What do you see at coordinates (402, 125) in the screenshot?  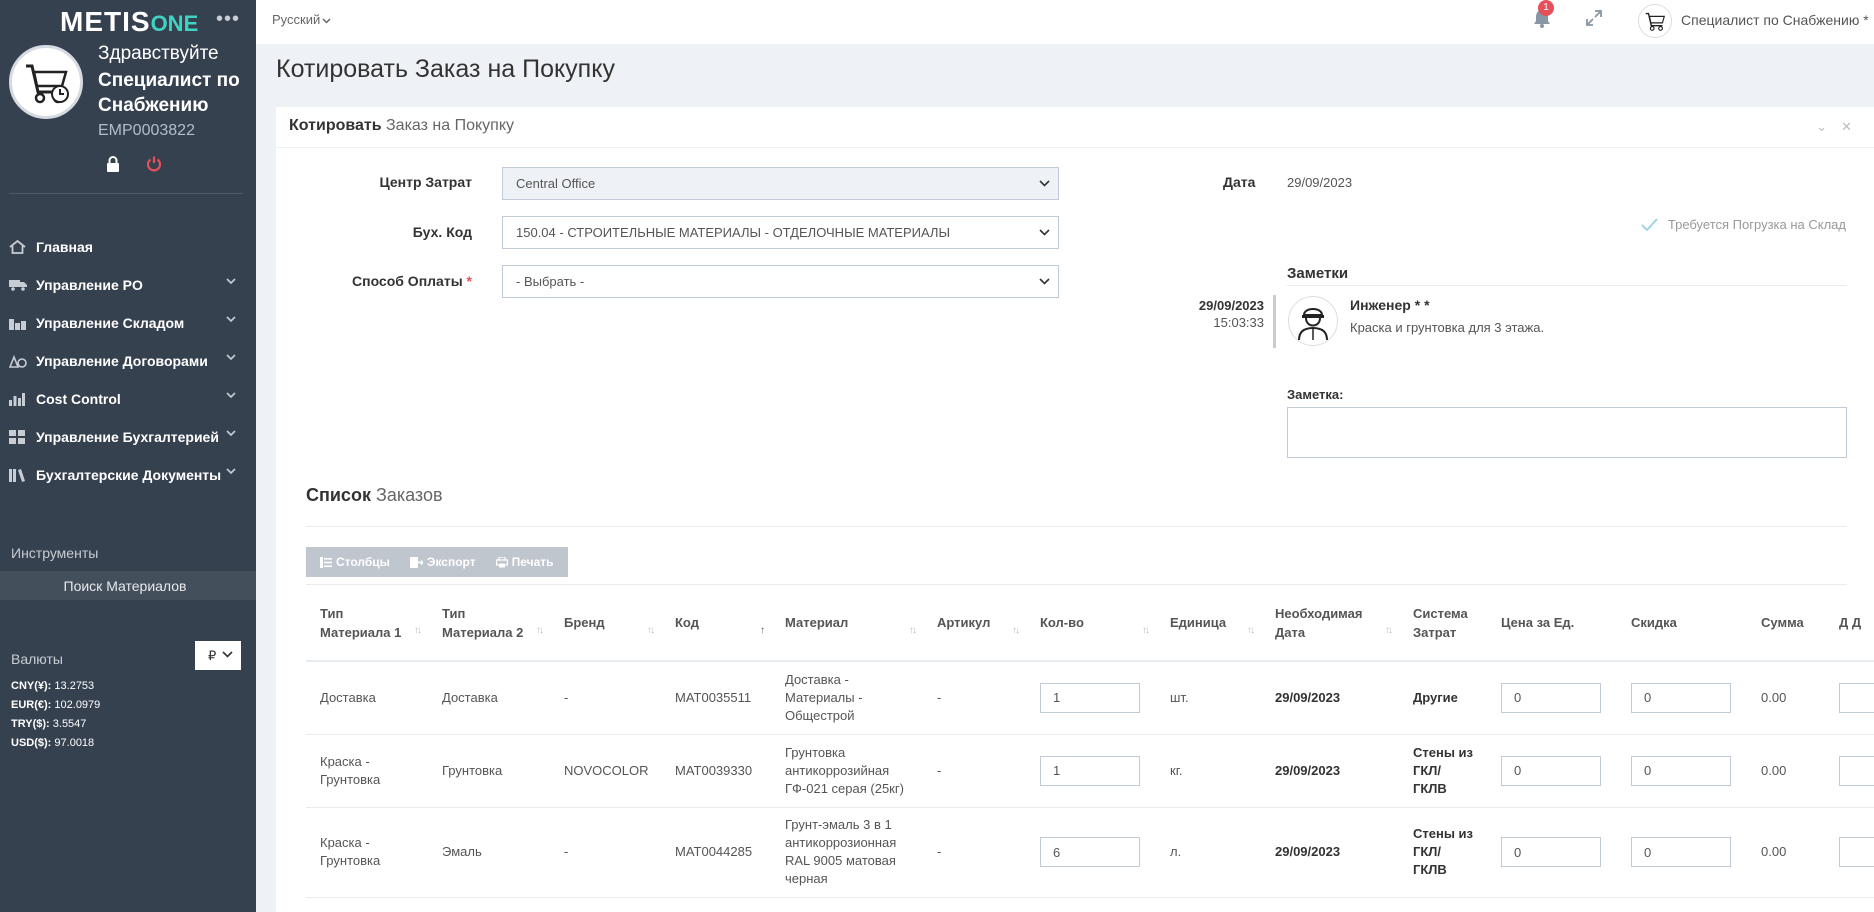 I see `portlet-title: Котировать Заказ на Покупку` at bounding box center [402, 125].